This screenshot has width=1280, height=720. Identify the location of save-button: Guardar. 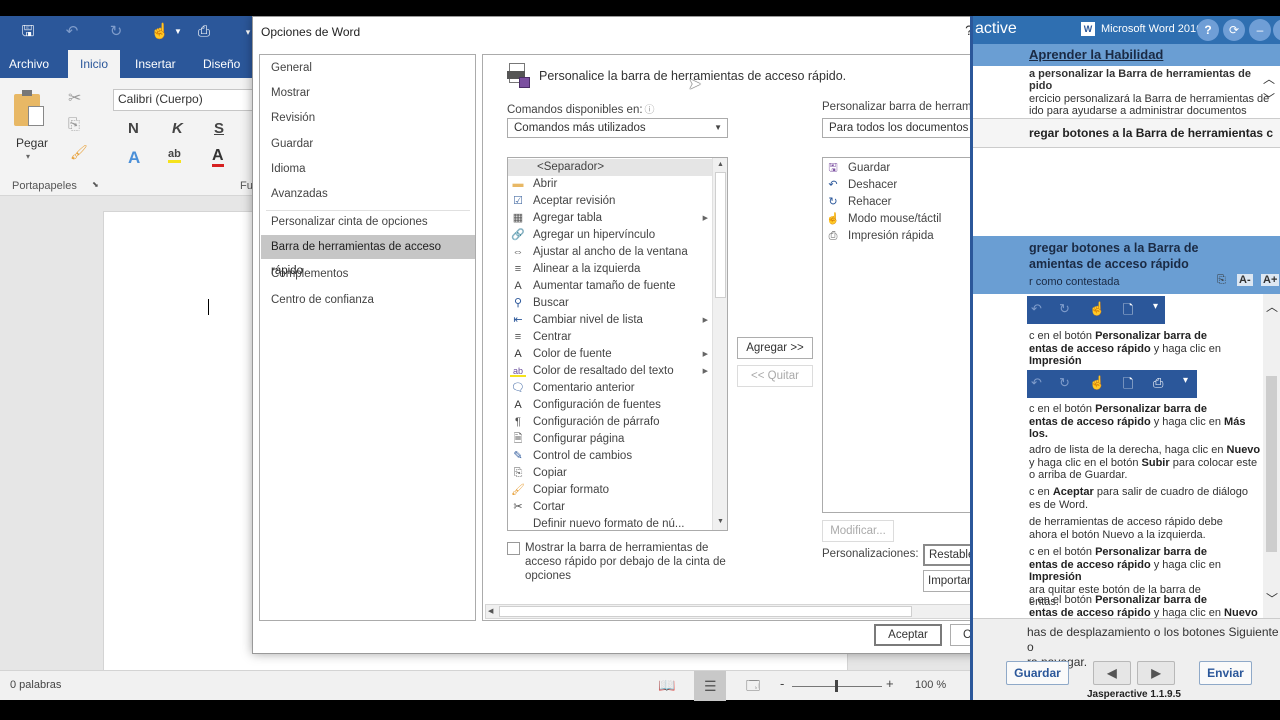
(1037, 673).